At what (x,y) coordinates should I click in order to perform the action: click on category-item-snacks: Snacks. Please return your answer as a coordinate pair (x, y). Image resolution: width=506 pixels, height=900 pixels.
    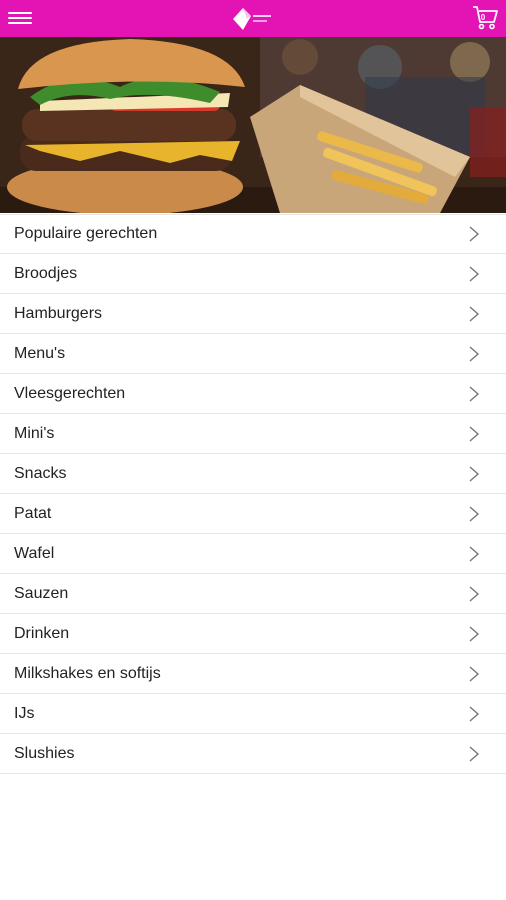
    Looking at the image, I should click on (253, 474).